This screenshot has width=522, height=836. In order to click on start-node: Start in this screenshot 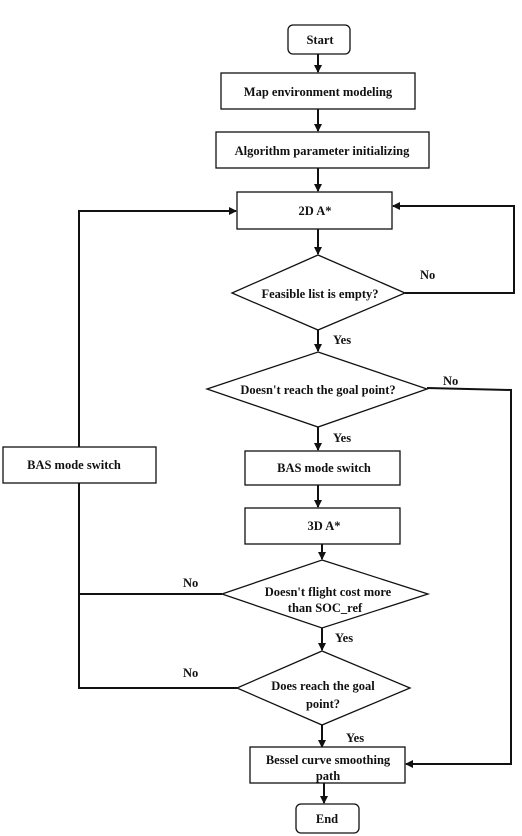, I will do `click(319, 39)`.